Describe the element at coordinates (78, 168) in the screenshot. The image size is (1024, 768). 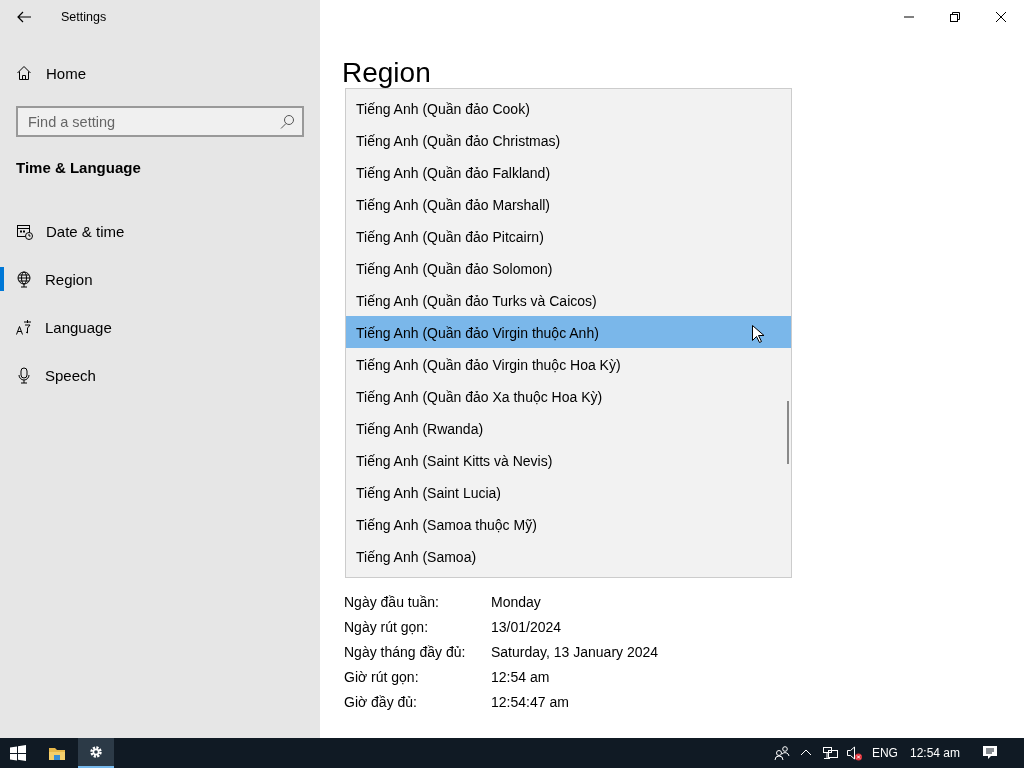
I see `section-heading: Time & Language` at that location.